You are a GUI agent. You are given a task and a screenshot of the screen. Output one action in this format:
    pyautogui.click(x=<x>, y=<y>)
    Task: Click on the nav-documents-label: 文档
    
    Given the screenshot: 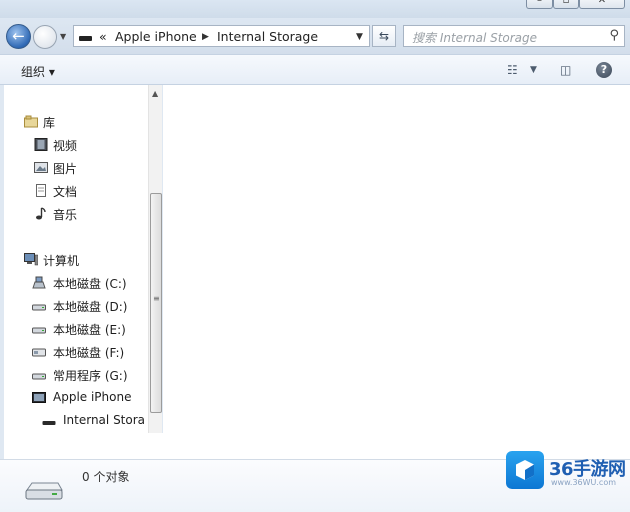 What is the action you would take?
    pyautogui.click(x=65, y=192)
    